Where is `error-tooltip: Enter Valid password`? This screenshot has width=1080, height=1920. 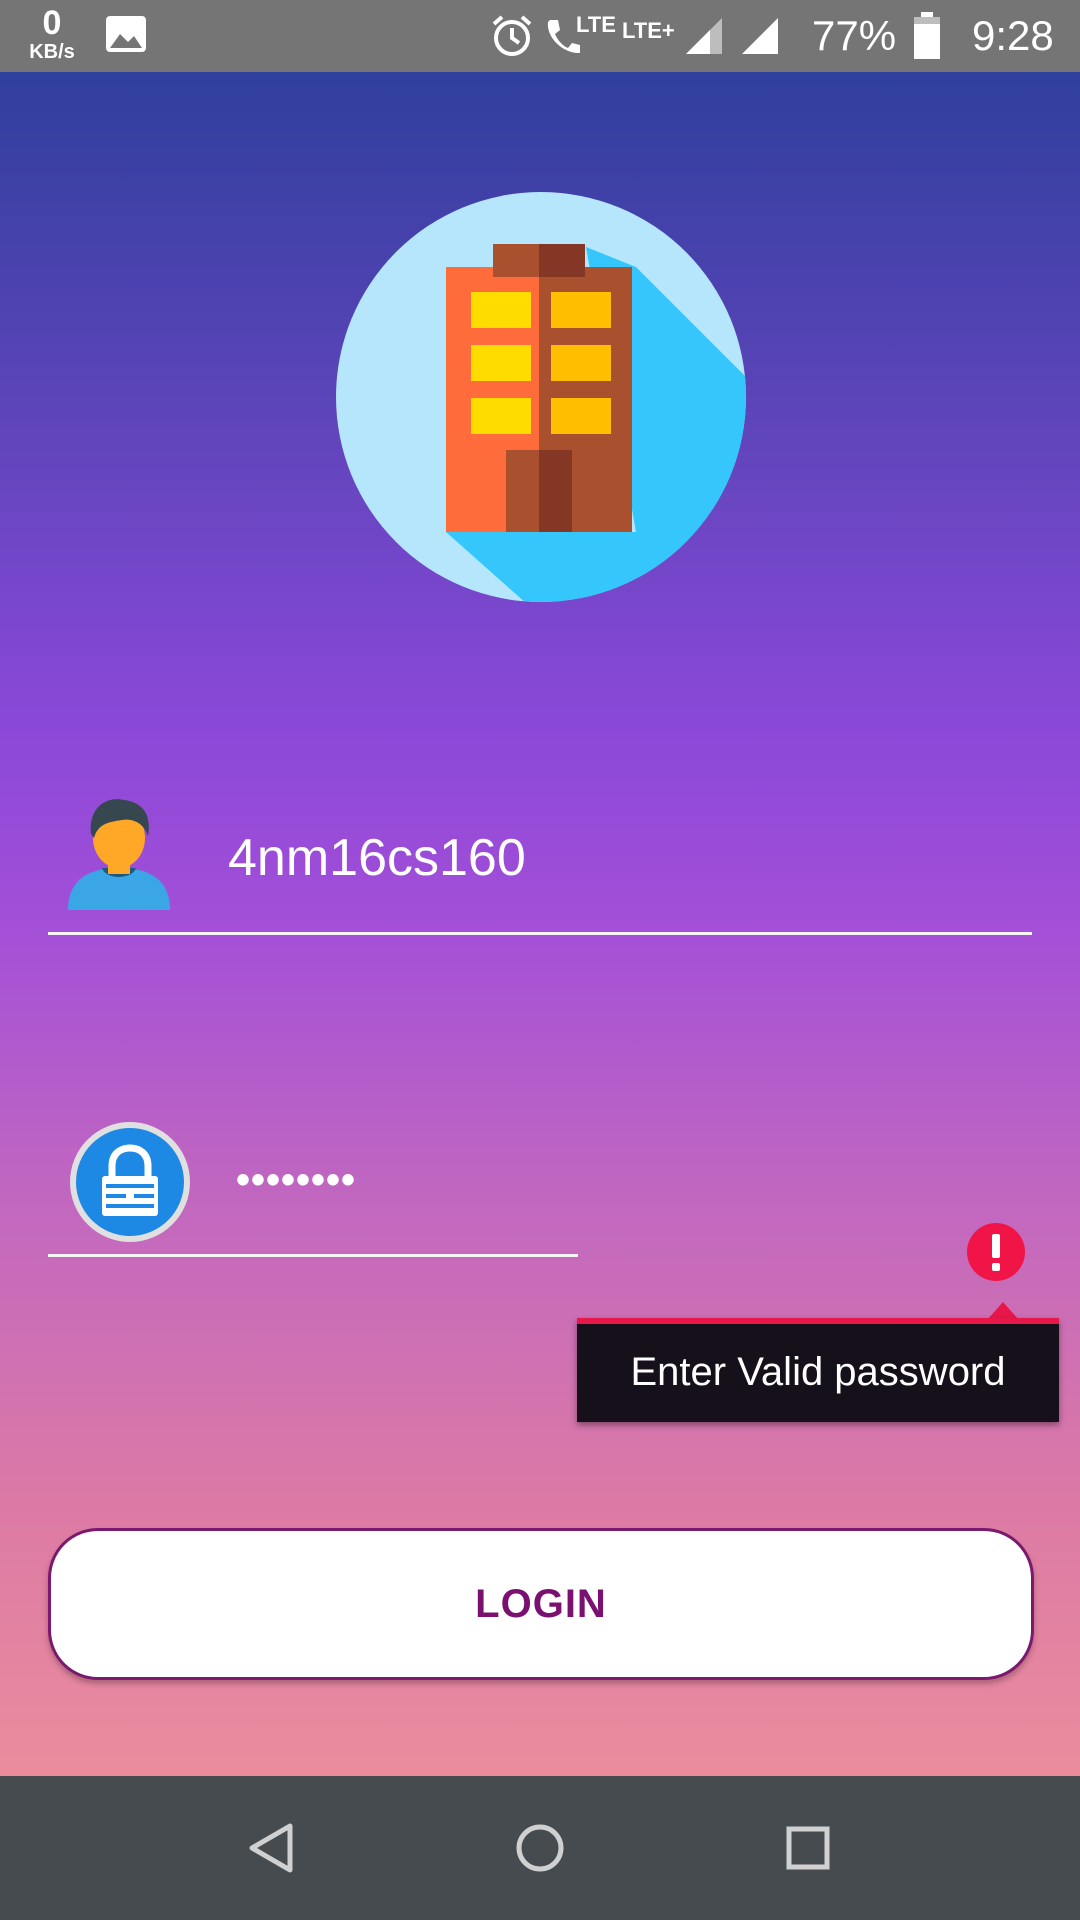 error-tooltip: Enter Valid password is located at coordinates (818, 1370).